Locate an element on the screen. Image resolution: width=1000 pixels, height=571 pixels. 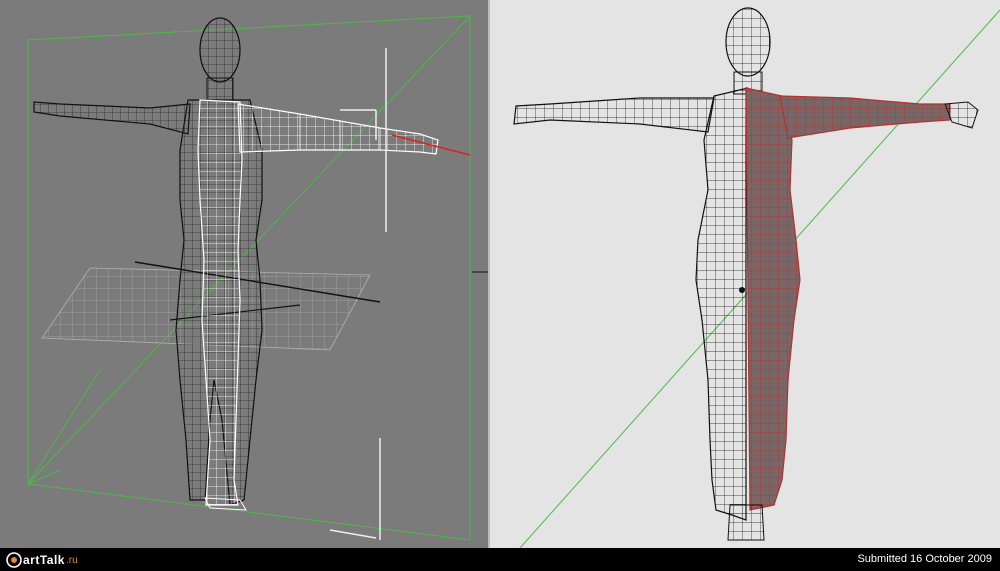
arttalk-logo: artTalk .ru is located at coordinates (42, 560).